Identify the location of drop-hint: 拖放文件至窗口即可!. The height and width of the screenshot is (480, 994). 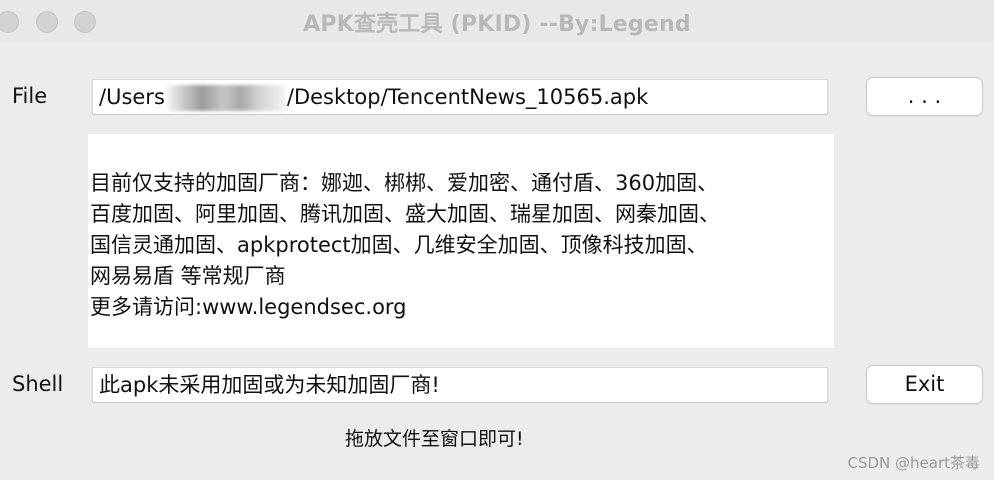
(434, 439).